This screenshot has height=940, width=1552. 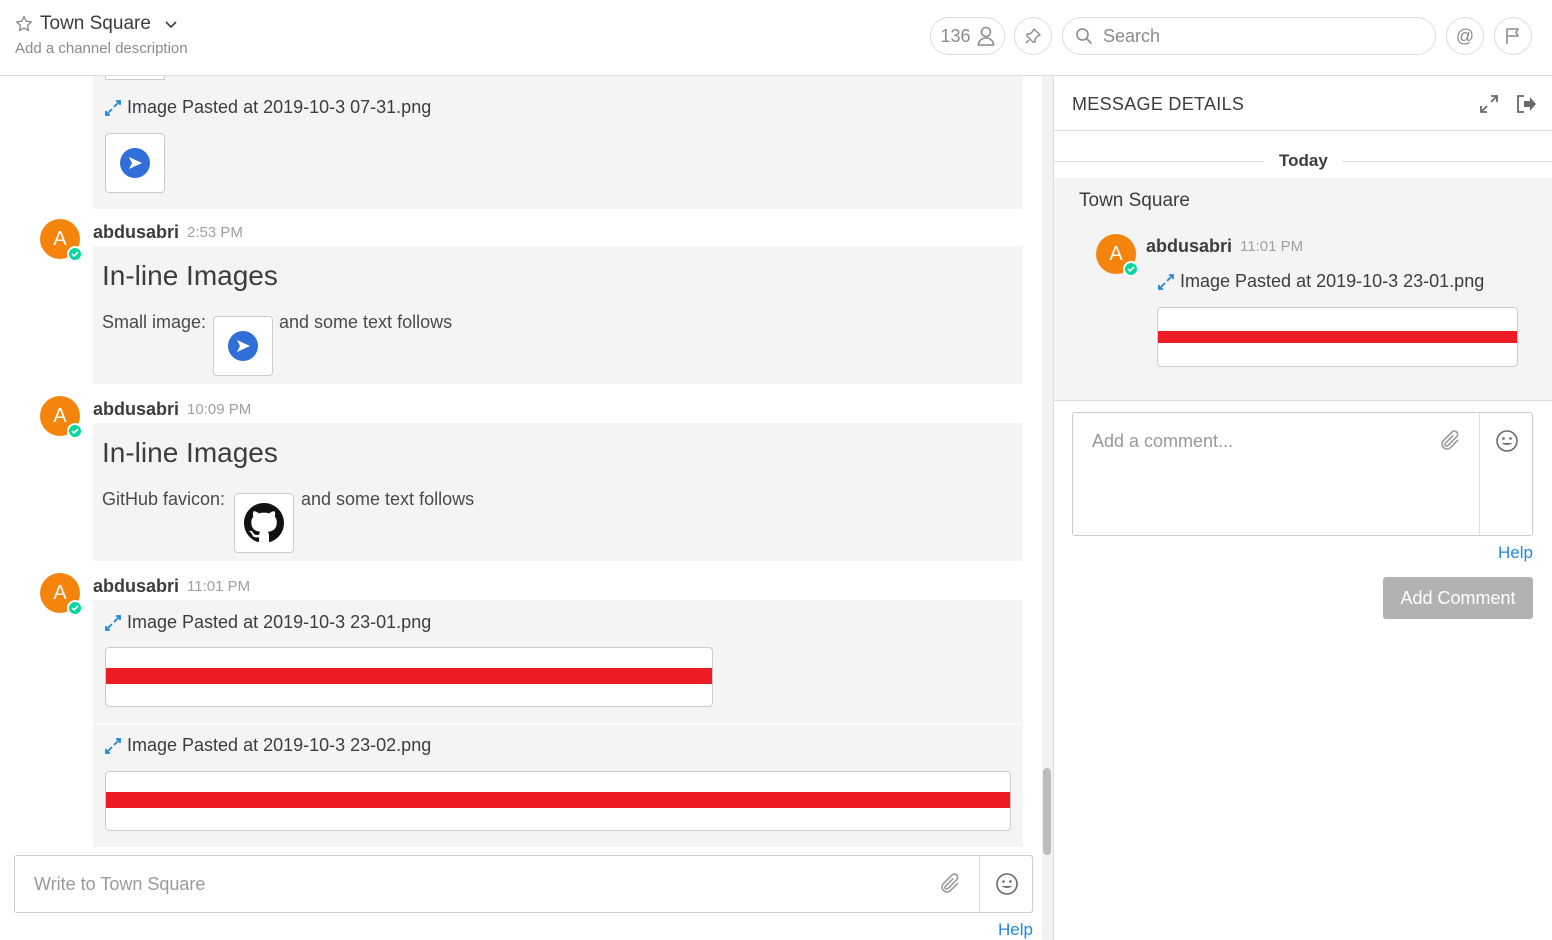 I want to click on post-timestamp: 10:09 PM, so click(x=219, y=409).